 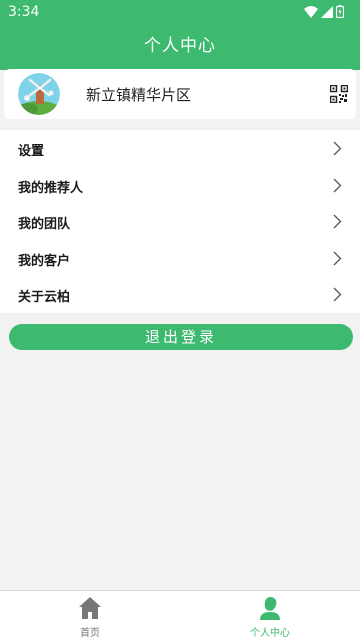 I want to click on tab-profile: 个人中心, so click(x=270, y=616).